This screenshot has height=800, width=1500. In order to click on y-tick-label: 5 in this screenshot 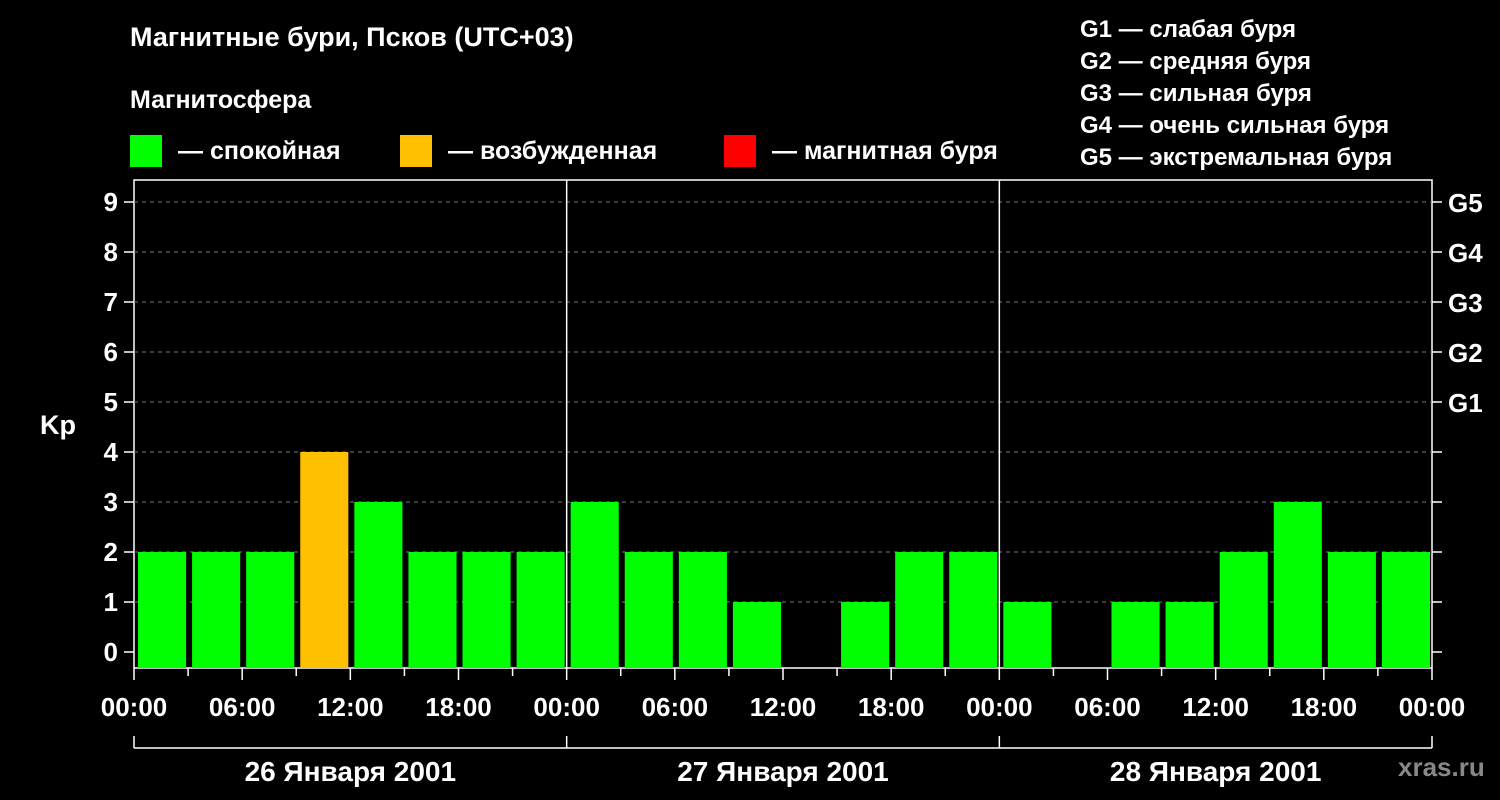, I will do `click(111, 402)`.